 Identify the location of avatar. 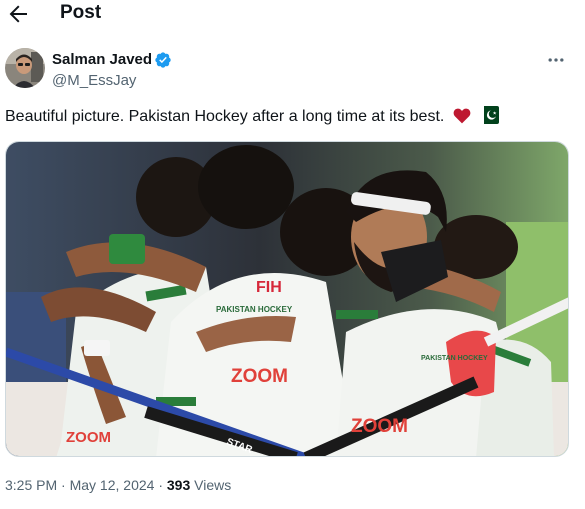
(25, 68).